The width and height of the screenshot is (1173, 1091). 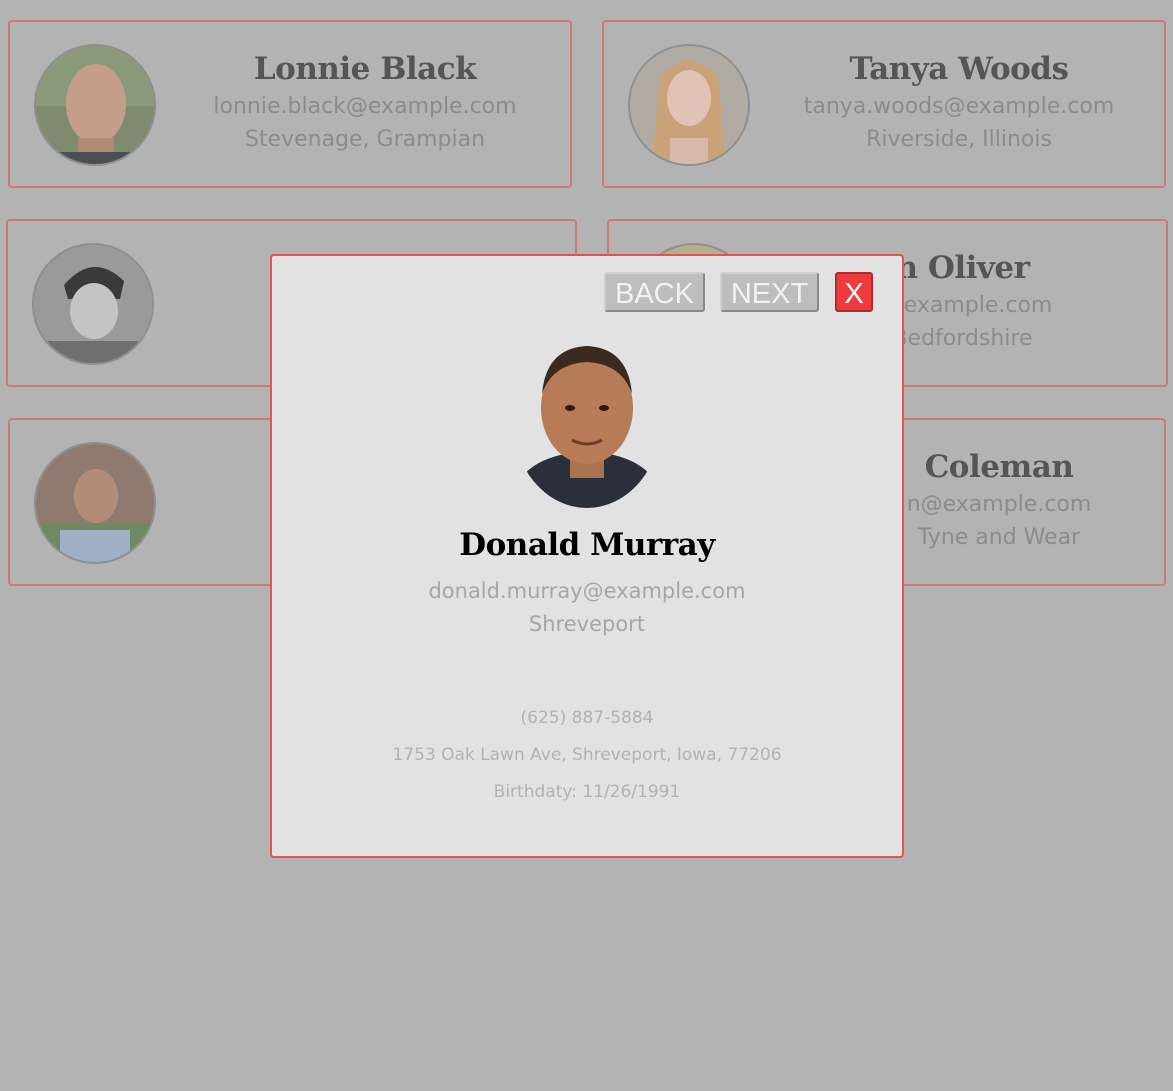 I want to click on card-email: lonnie.black@example.com, so click(x=365, y=106).